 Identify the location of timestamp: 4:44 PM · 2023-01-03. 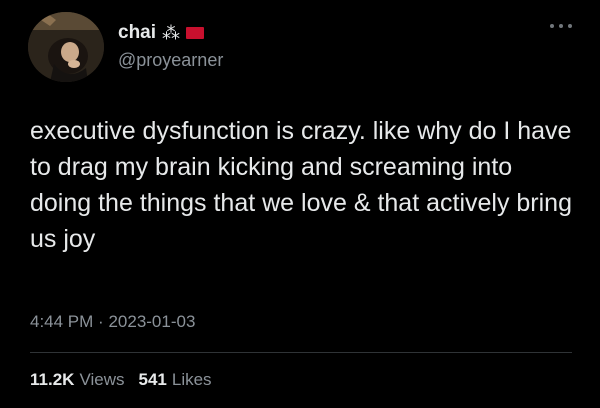
(112, 322).